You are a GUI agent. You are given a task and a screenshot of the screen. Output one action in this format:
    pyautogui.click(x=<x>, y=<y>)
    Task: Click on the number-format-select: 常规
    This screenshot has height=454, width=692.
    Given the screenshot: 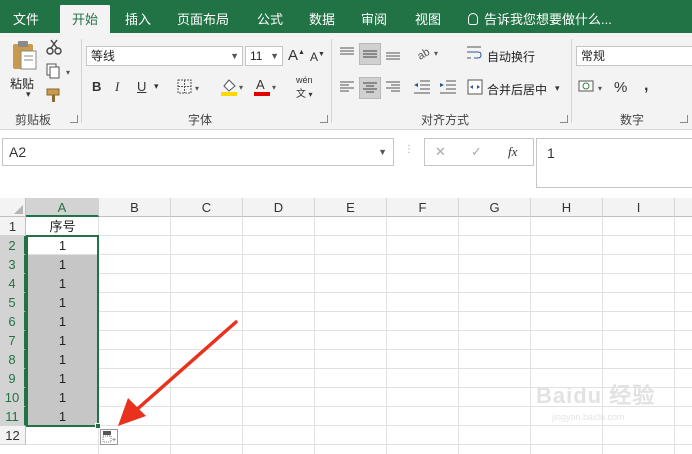 What is the action you would take?
    pyautogui.click(x=634, y=56)
    